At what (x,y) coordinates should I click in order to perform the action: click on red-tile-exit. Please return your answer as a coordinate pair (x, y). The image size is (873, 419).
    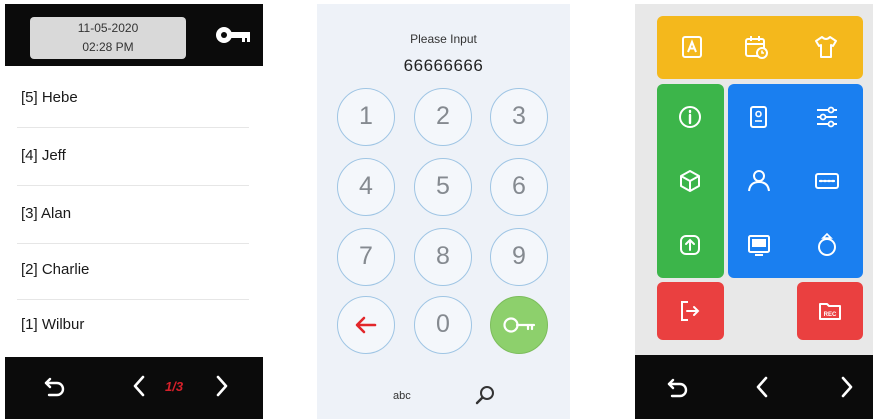
    Looking at the image, I should click on (690, 311).